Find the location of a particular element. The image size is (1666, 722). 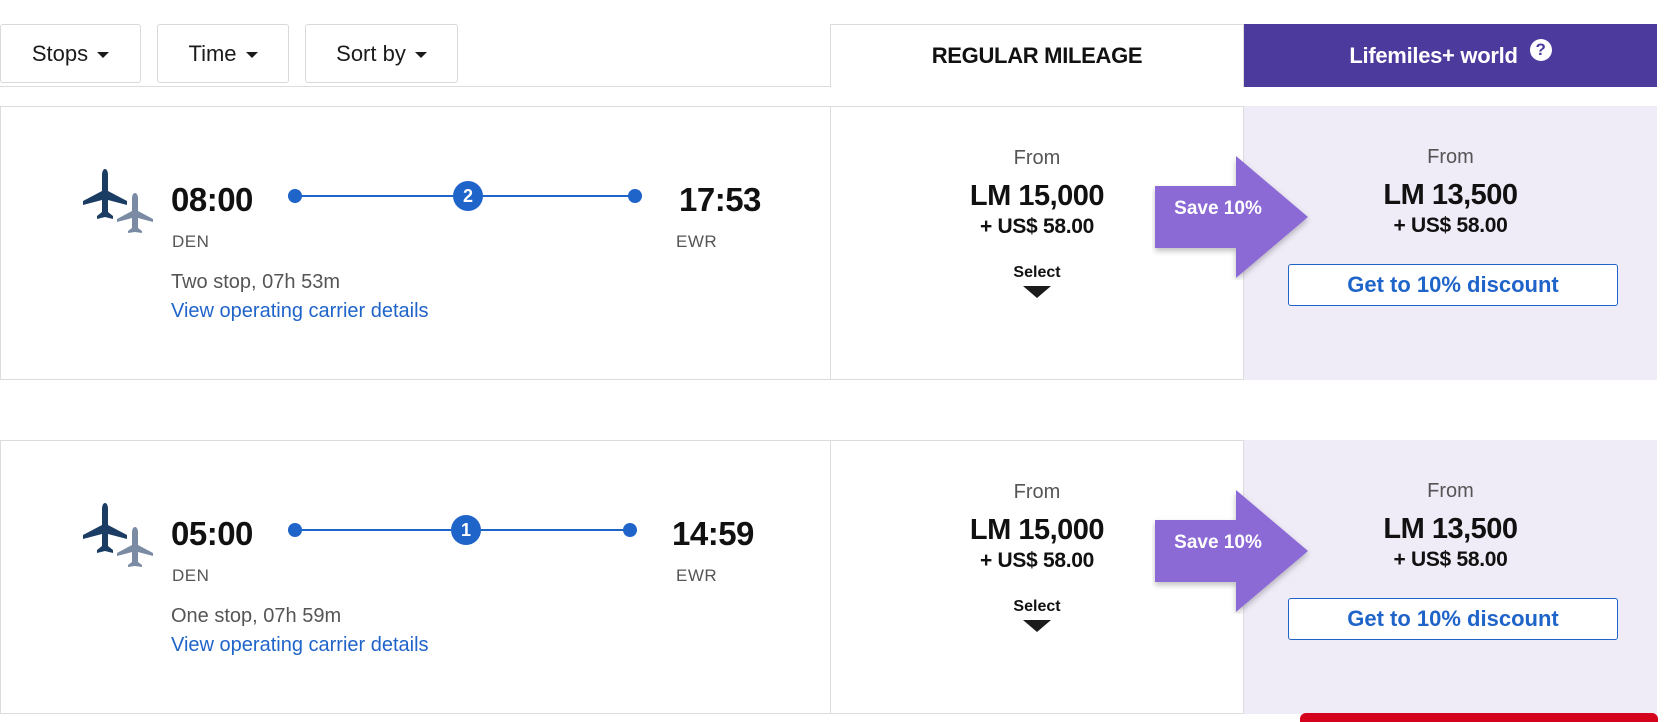

header-divider is located at coordinates (415, 86).